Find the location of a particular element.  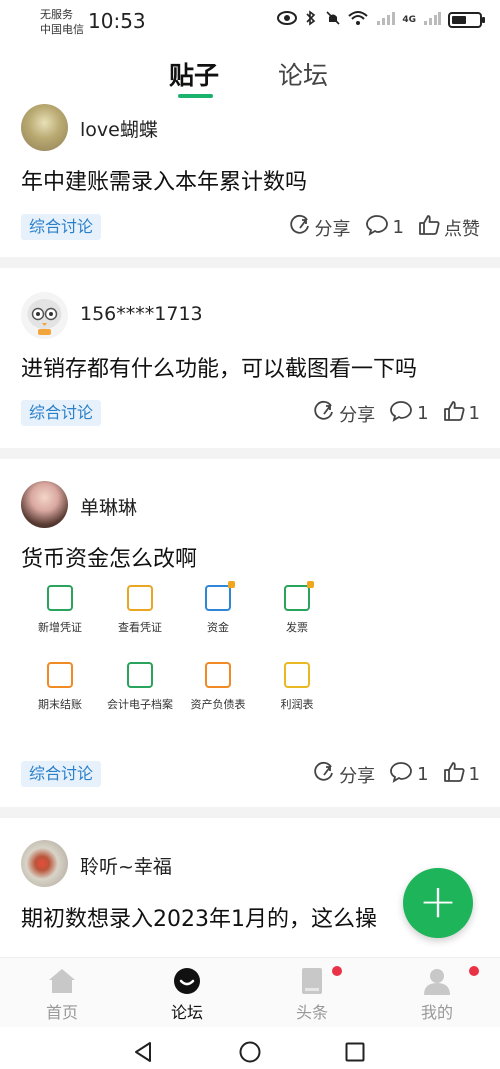

clock: 10:53 is located at coordinates (117, 21).